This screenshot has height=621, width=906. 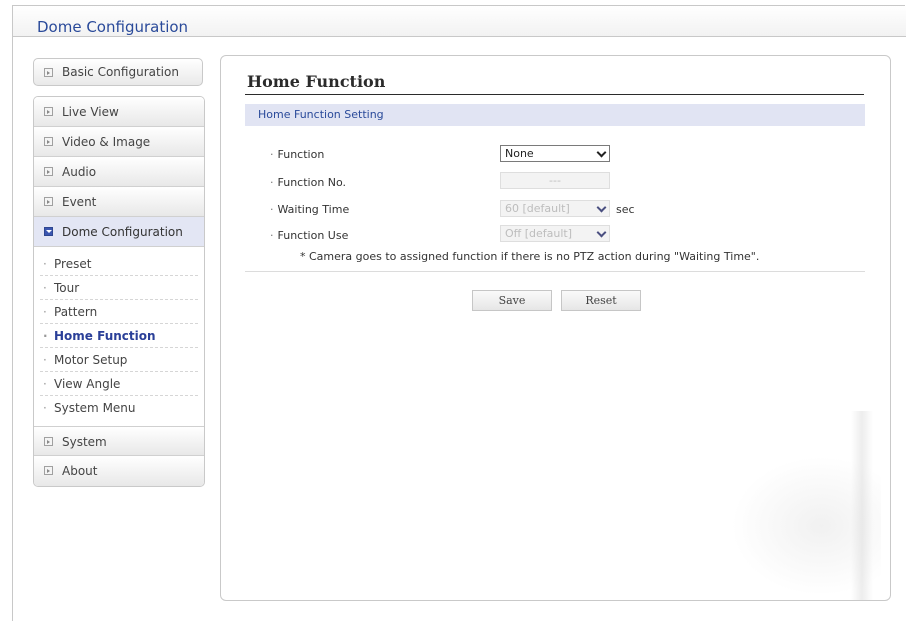 I want to click on submenu-item-tour: · Tour, so click(x=119, y=288).